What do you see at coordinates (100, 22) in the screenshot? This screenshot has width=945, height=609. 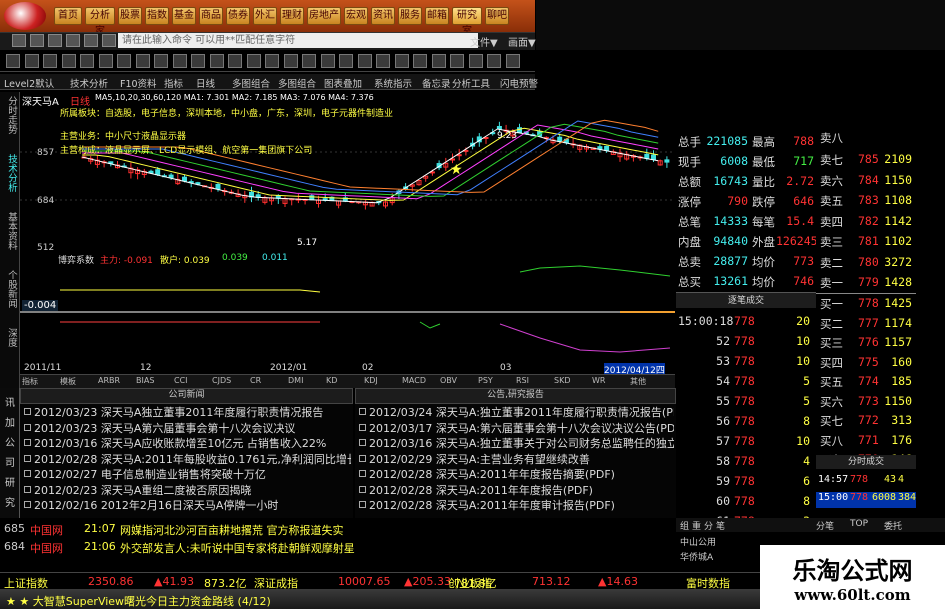 I see `toolbar-button-1: 分析家` at bounding box center [100, 22].